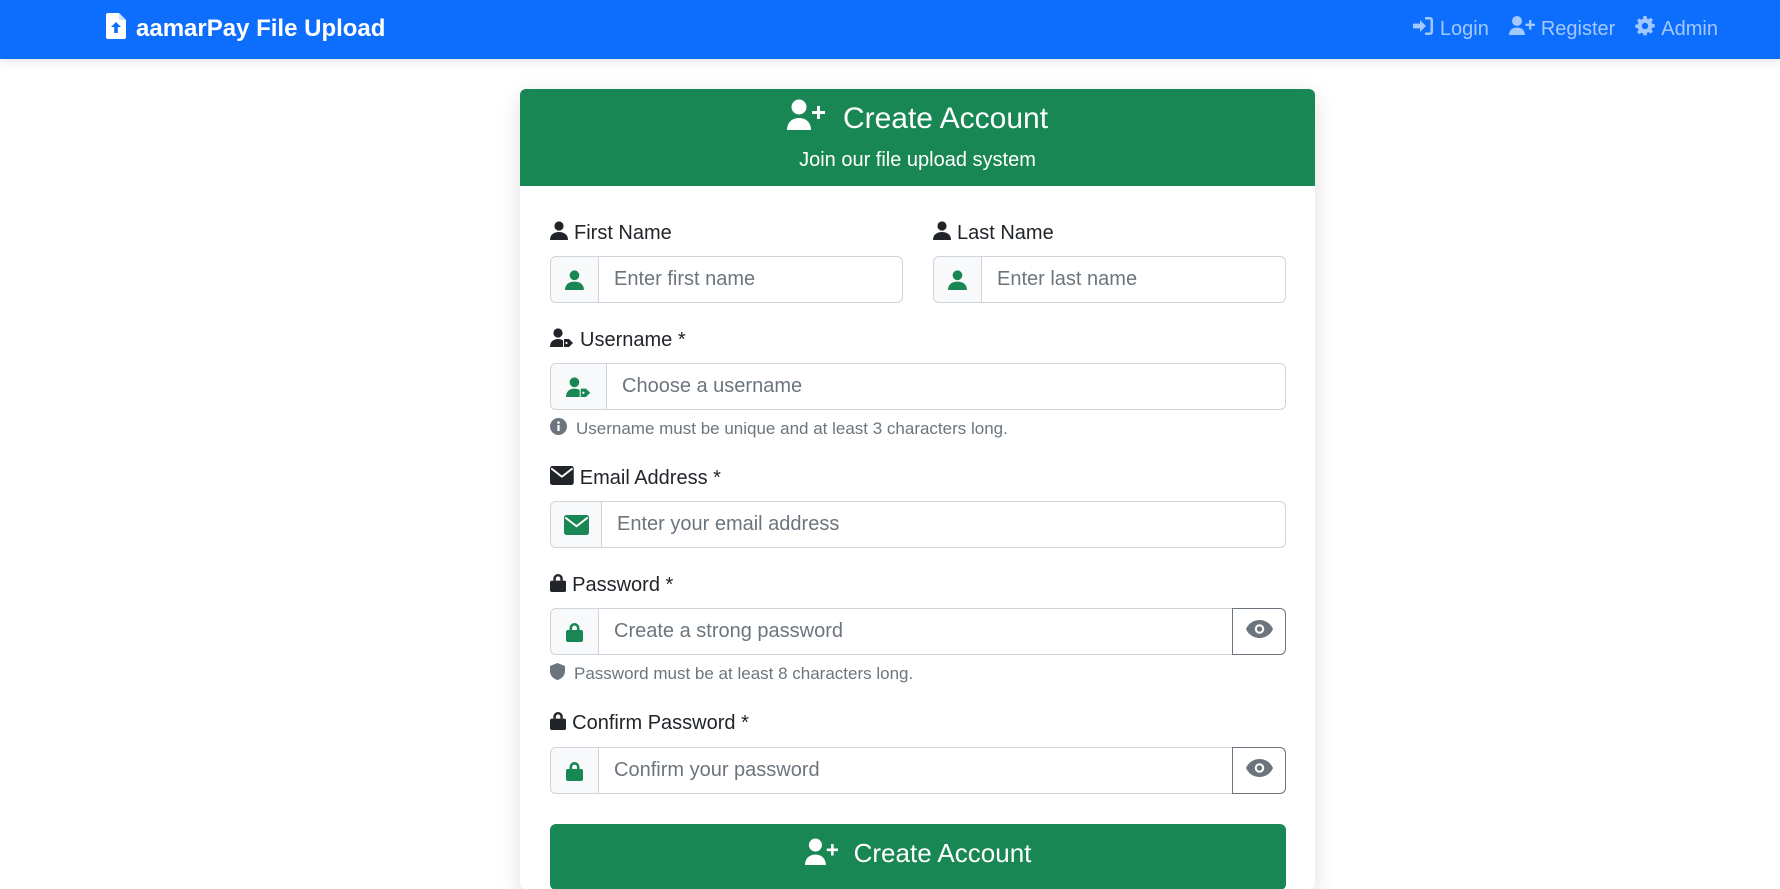 The image size is (1780, 889). I want to click on email-label-text: Email Address *, so click(650, 477).